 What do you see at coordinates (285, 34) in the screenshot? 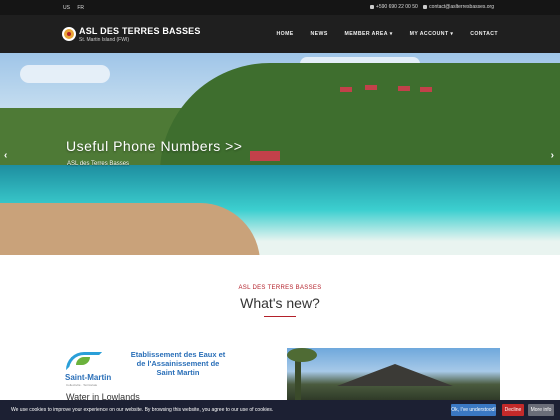
I see `nav-home: HOME` at bounding box center [285, 34].